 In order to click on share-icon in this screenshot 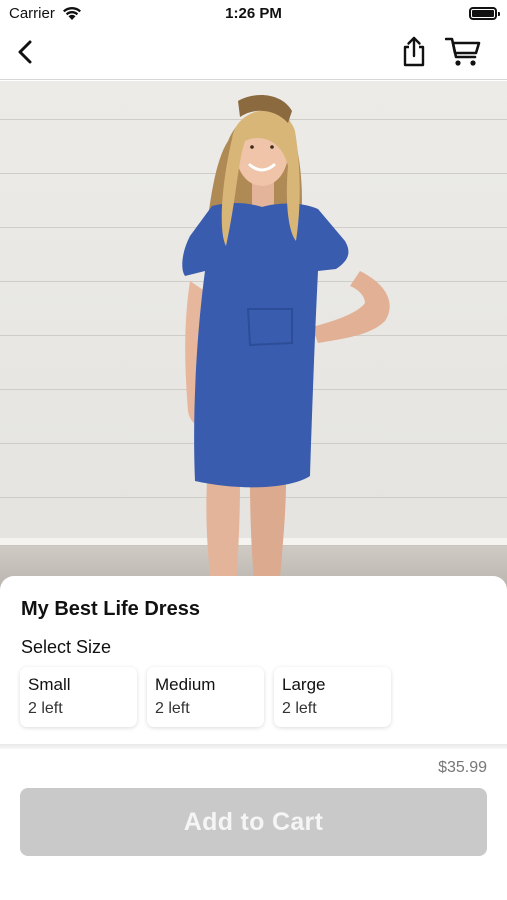, I will do `click(414, 51)`.